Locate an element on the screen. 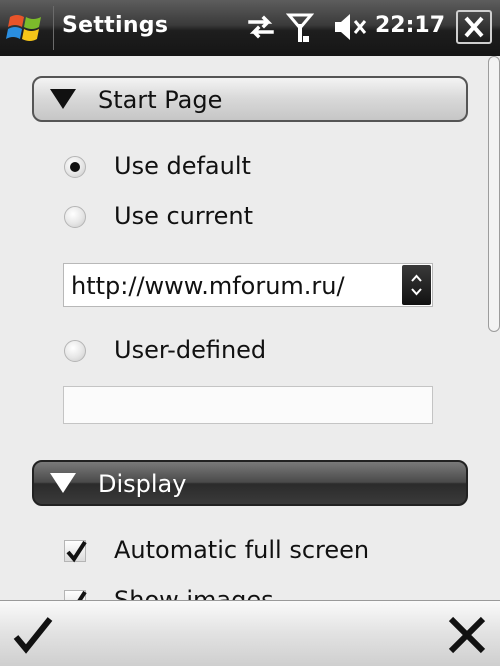 This screenshot has height=666, width=500. vertical-scrollbar is located at coordinates (494, 194).